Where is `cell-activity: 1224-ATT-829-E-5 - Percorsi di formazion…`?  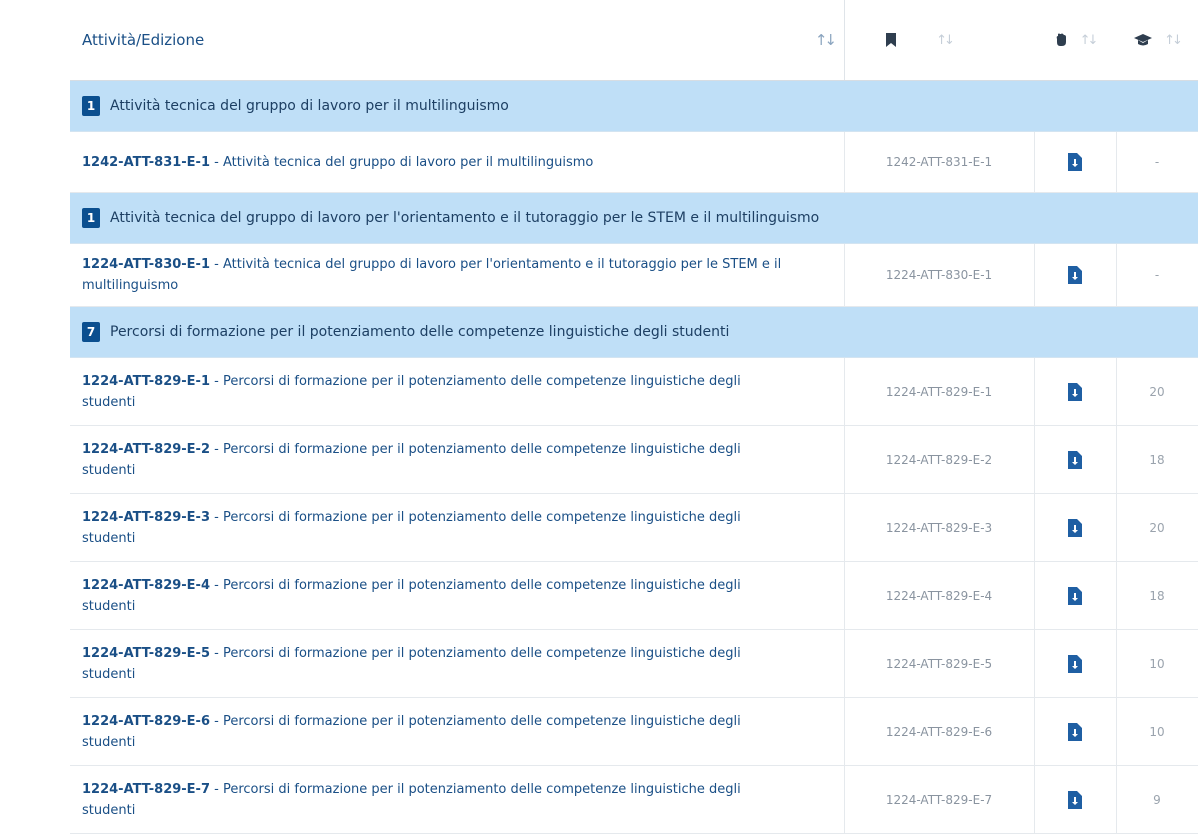
cell-activity: 1224-ATT-829-E-5 - Percorsi di formazion… is located at coordinates (457, 663).